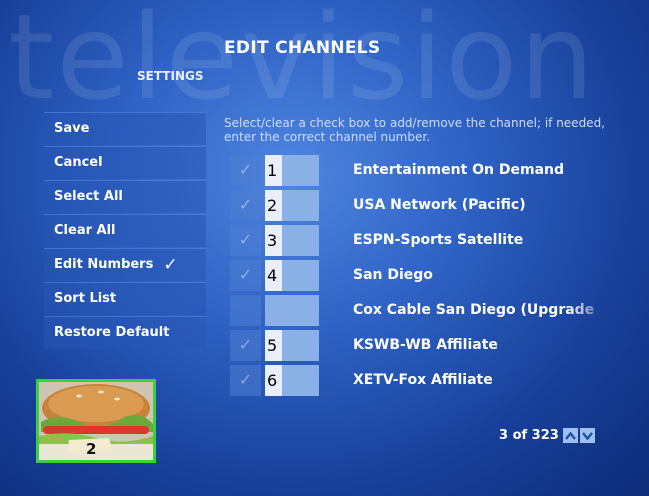 Image resolution: width=649 pixels, height=496 pixels. What do you see at coordinates (393, 275) in the screenshot?
I see `channel-name: San Diego` at bounding box center [393, 275].